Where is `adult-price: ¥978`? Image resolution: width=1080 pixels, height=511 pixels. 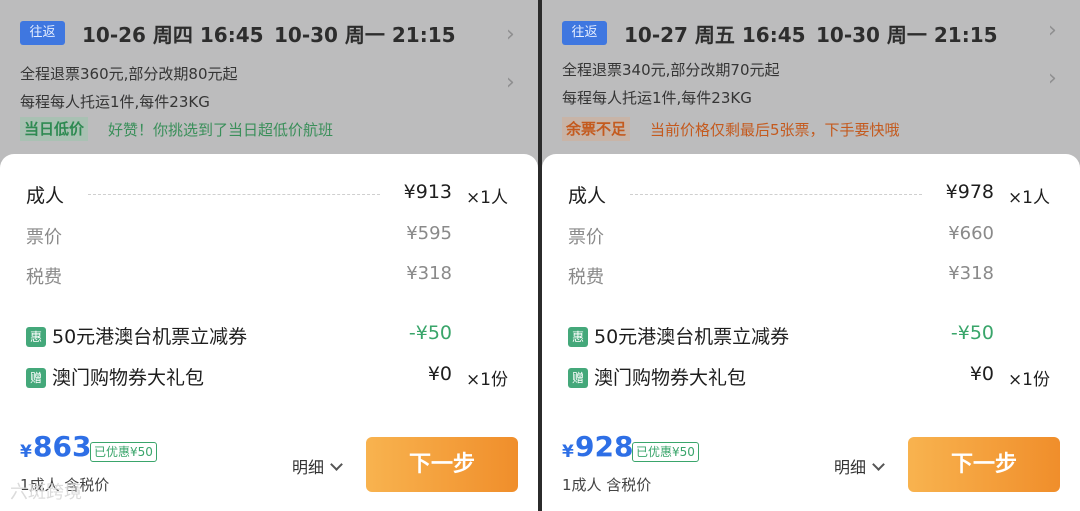 adult-price: ¥978 is located at coordinates (969, 192).